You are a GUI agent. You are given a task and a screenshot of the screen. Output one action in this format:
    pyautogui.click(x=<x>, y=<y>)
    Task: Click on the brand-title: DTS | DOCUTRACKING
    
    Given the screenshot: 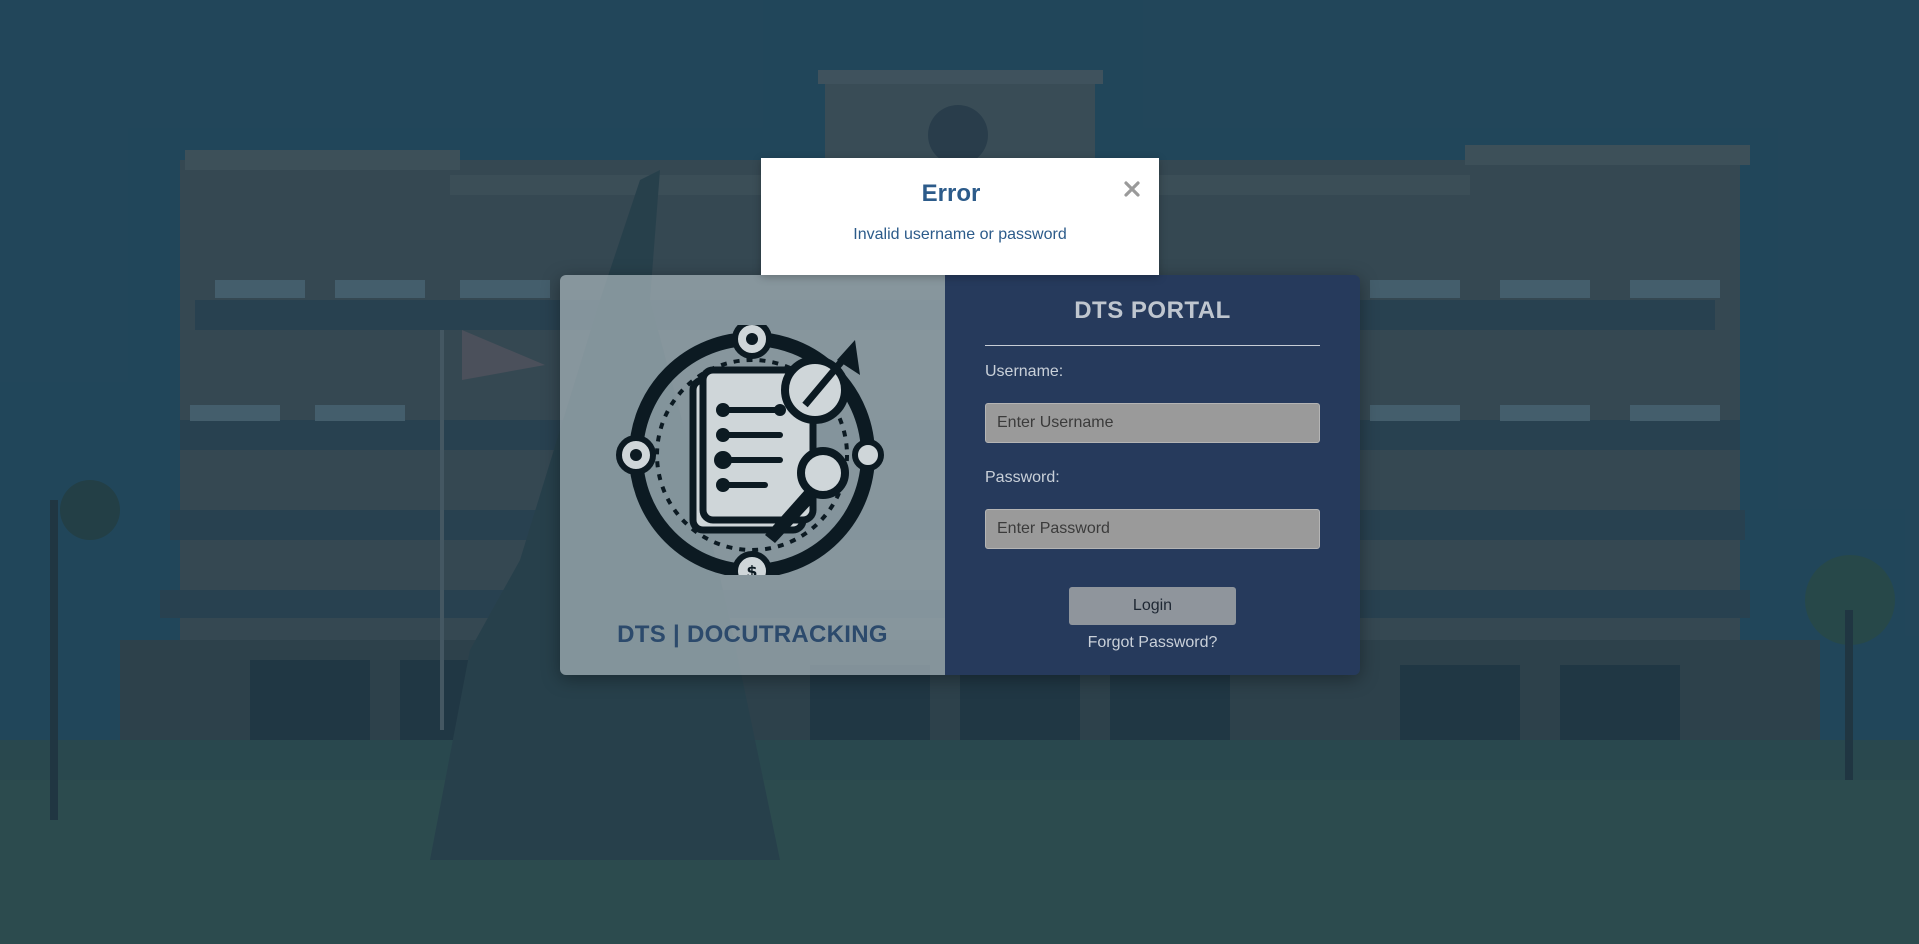 What is the action you would take?
    pyautogui.click(x=752, y=634)
    